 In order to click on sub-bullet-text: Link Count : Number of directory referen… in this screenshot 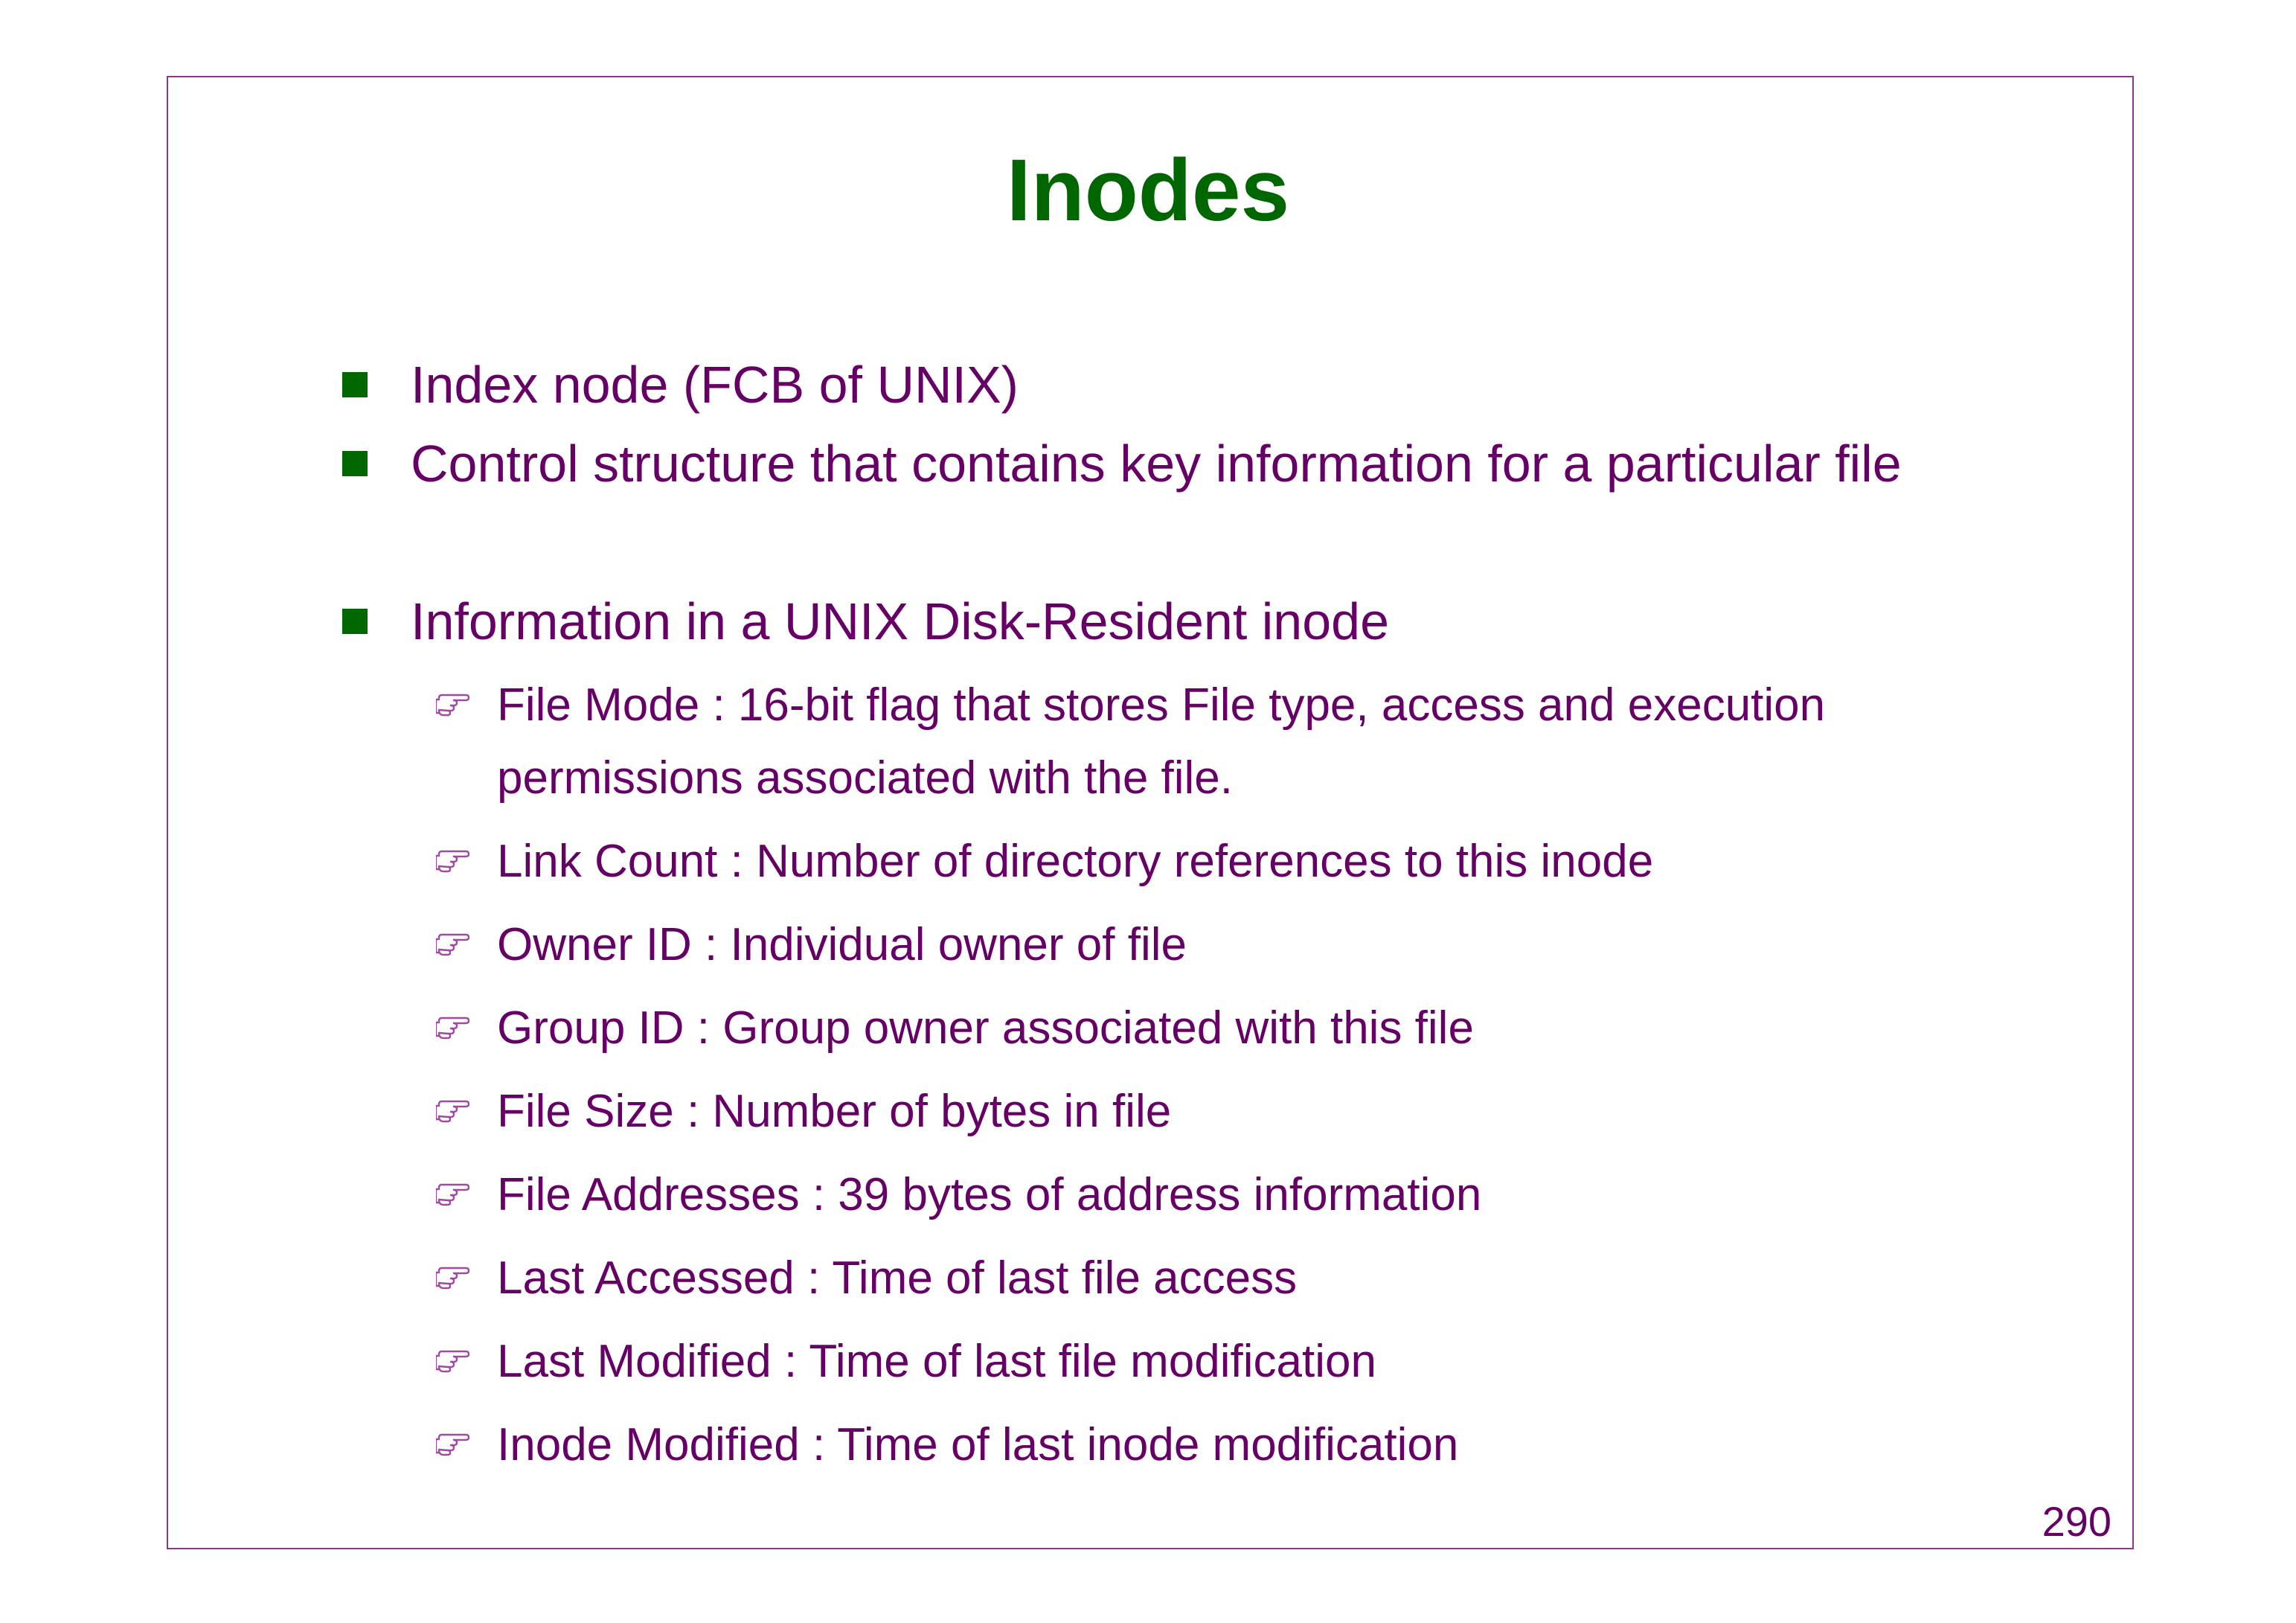, I will do `click(1075, 861)`.